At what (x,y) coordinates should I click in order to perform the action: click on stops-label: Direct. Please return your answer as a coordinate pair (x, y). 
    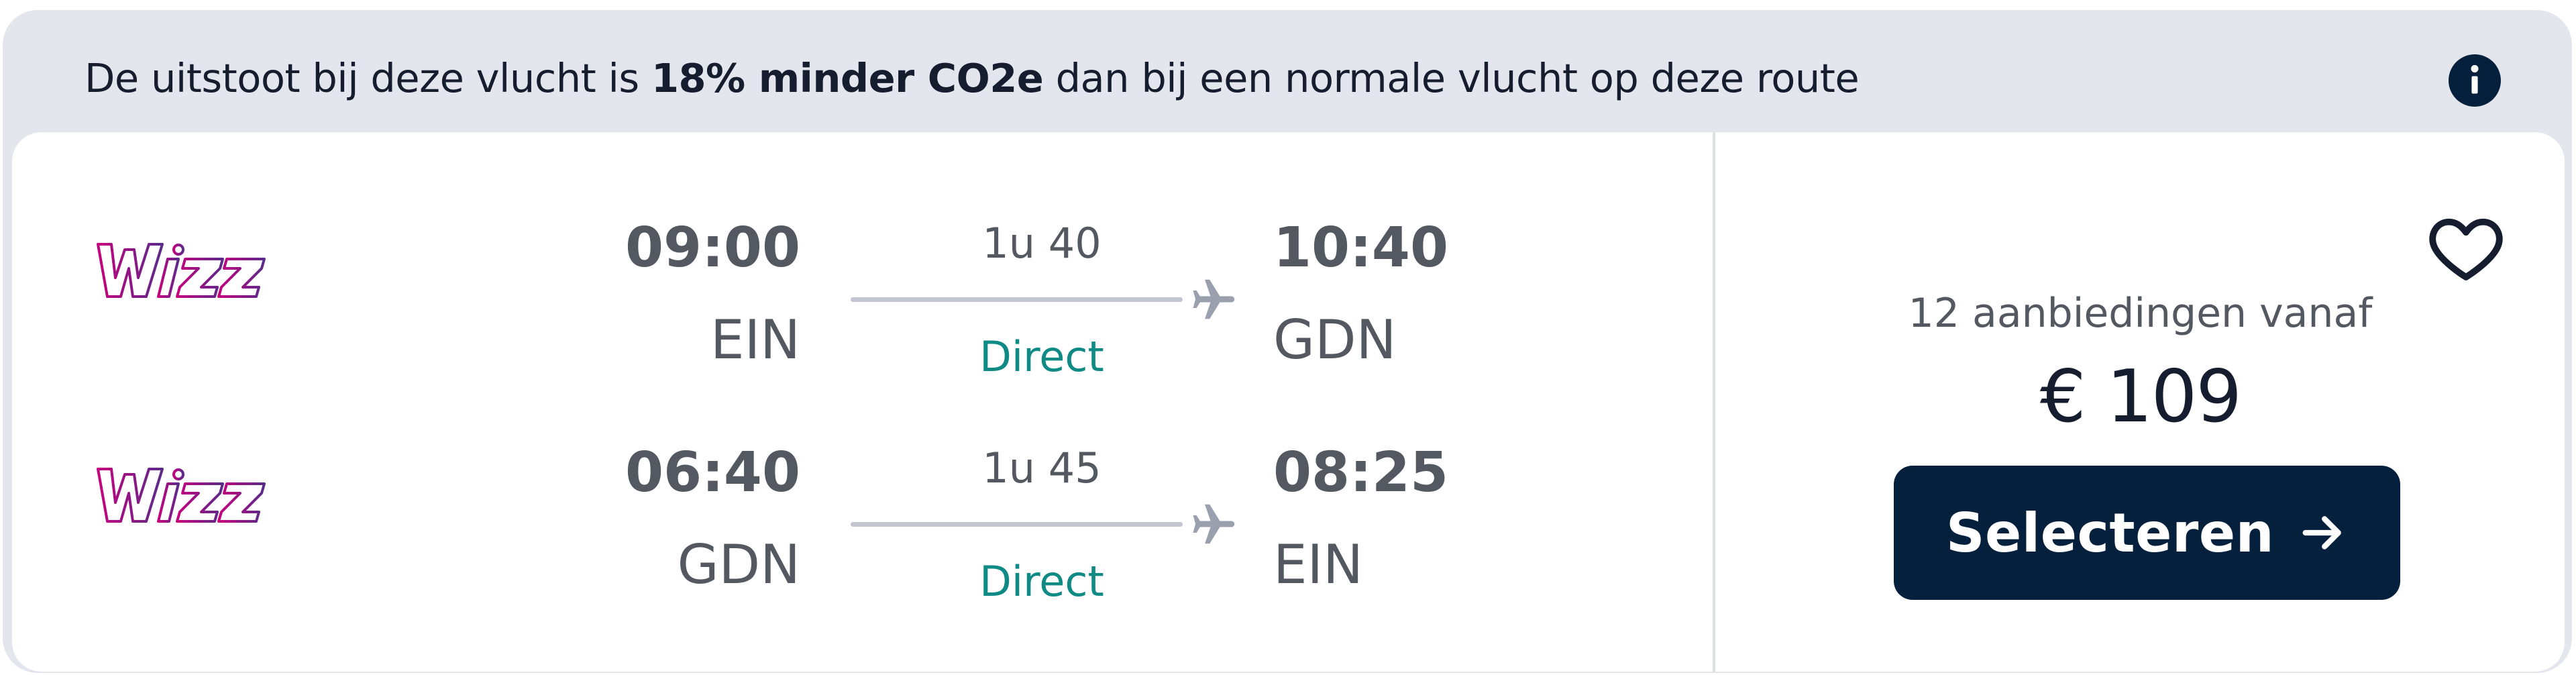
    Looking at the image, I should click on (1041, 581).